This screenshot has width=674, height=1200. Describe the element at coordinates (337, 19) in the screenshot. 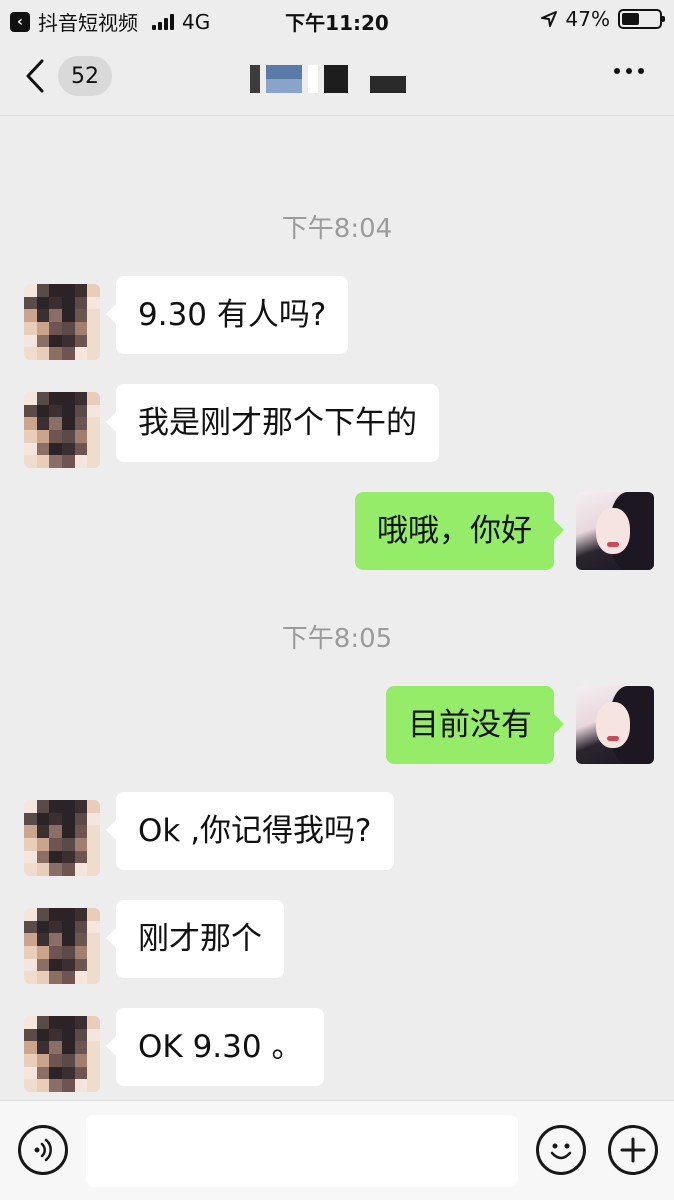

I see `status-bar: ‹ 抖音短视频 4G 下午11:20 47%` at that location.